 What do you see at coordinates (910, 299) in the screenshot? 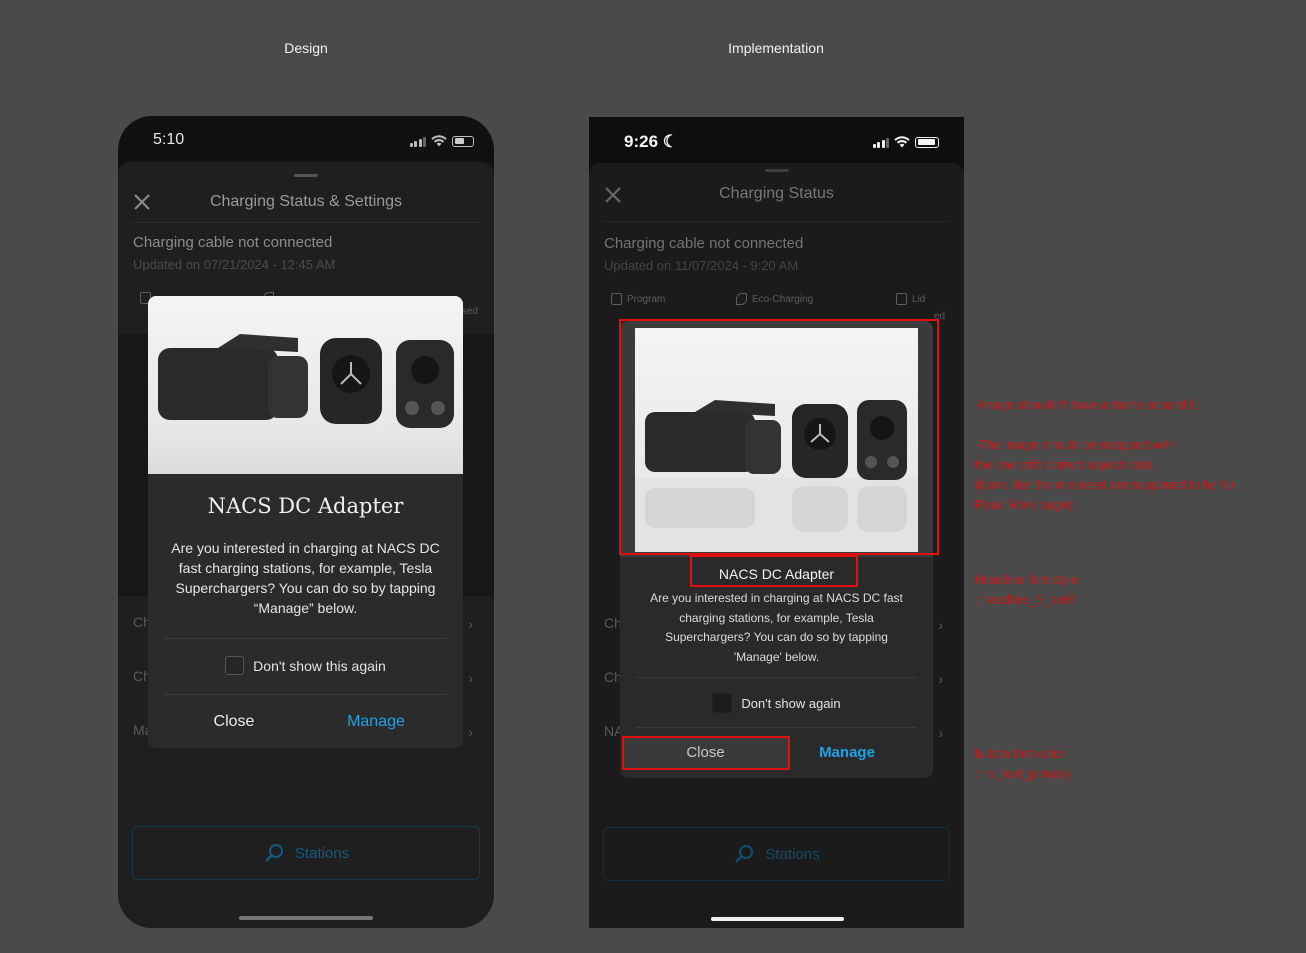
I see `quick-item-lid: Lid` at bounding box center [910, 299].